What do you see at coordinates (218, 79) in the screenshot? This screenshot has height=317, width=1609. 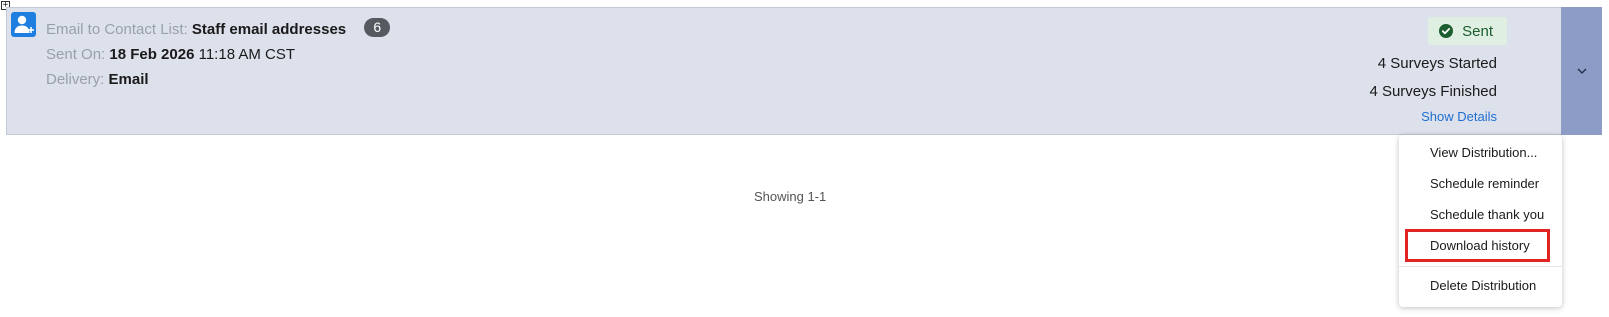 I see `delivery-line: Delivery: Email` at bounding box center [218, 79].